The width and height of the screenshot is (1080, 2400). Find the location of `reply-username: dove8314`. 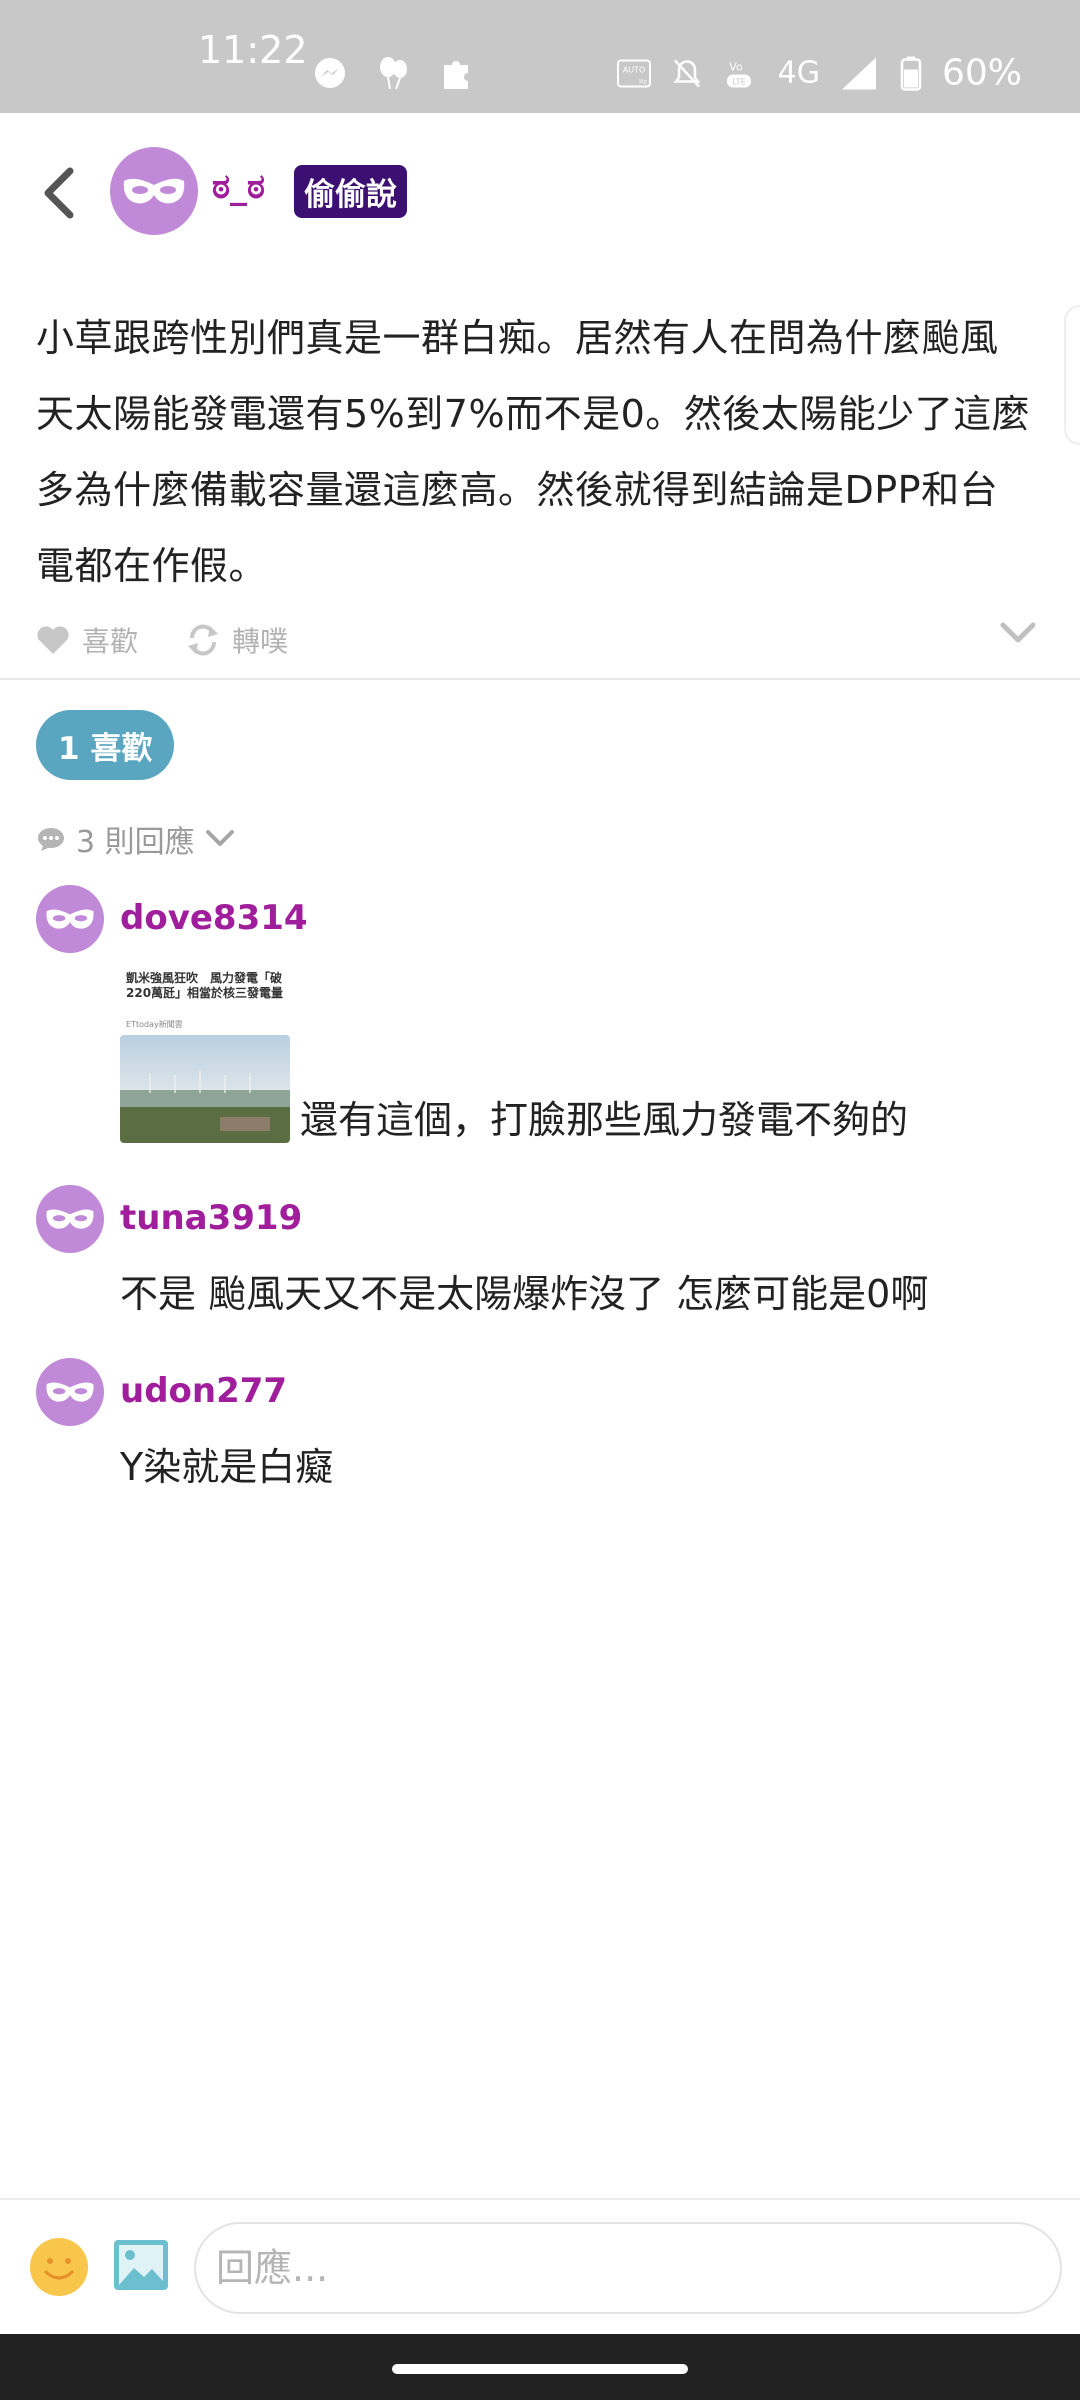

reply-username: dove8314 is located at coordinates (214, 918).